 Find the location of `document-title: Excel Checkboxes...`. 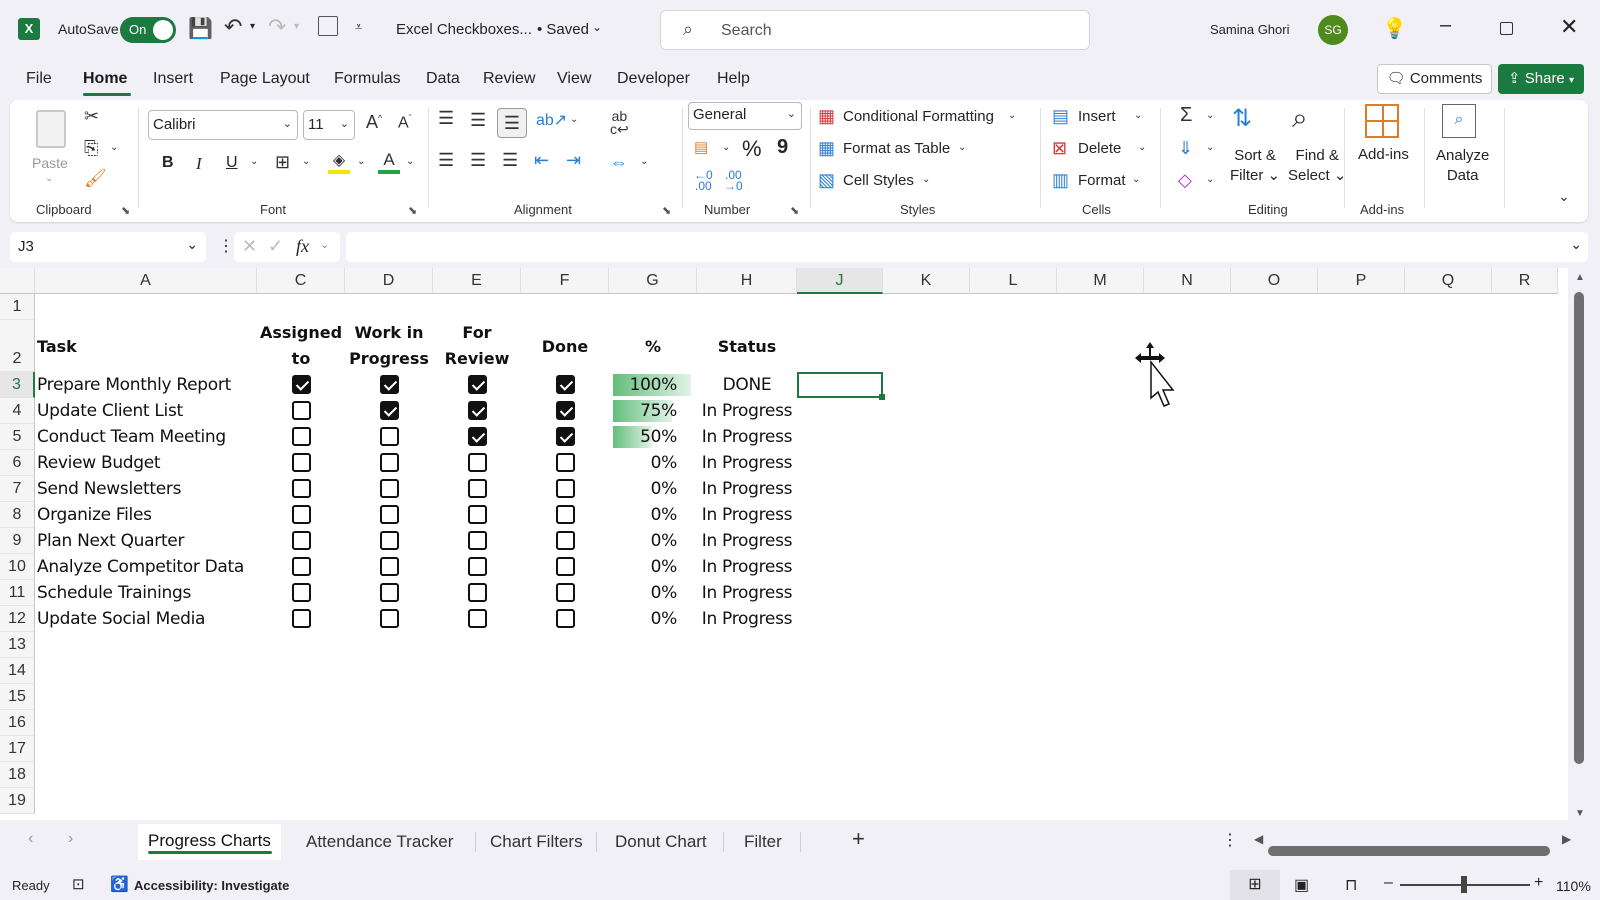

document-title: Excel Checkboxes... is located at coordinates (464, 29).